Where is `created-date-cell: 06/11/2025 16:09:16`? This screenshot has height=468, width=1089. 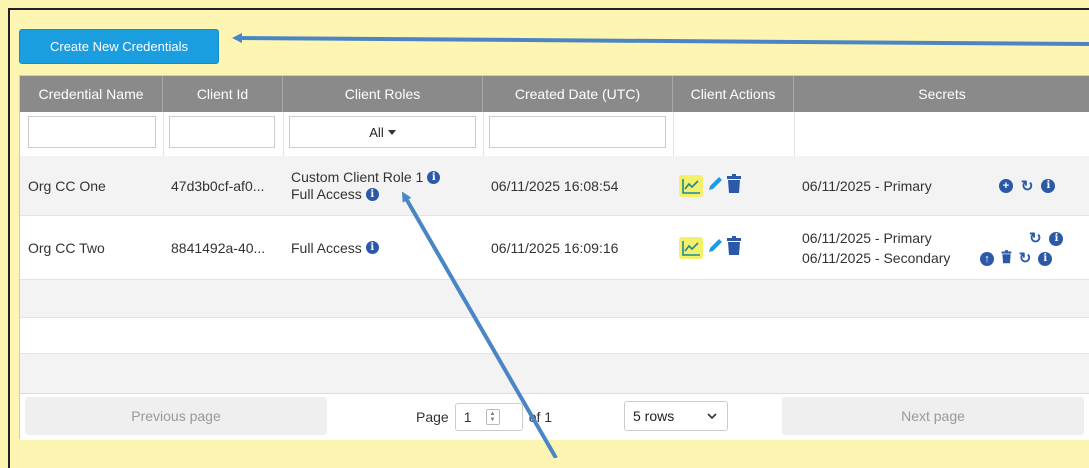 created-date-cell: 06/11/2025 16:09:16 is located at coordinates (555, 247).